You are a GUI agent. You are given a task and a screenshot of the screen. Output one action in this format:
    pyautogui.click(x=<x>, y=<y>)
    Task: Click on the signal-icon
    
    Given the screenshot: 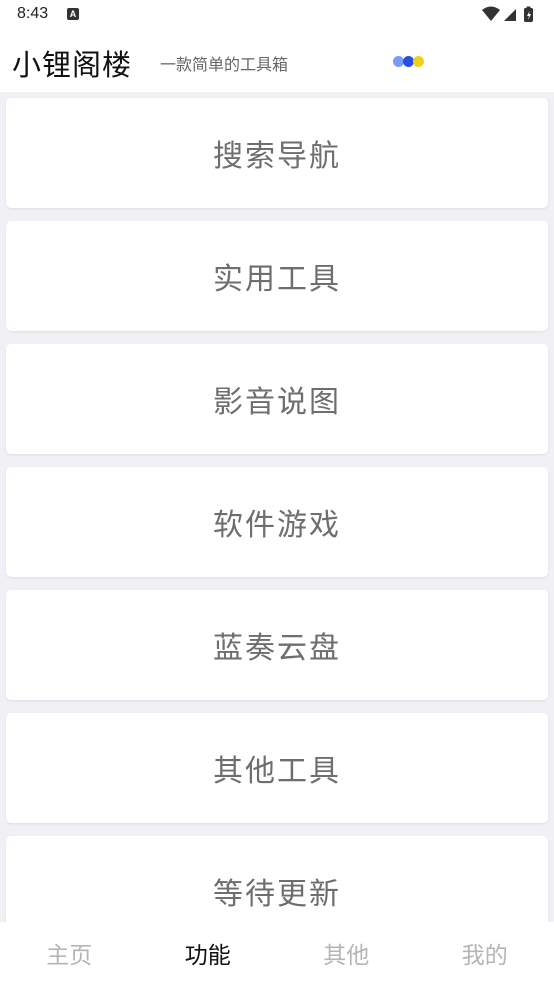 What is the action you would take?
    pyautogui.click(x=510, y=15)
    